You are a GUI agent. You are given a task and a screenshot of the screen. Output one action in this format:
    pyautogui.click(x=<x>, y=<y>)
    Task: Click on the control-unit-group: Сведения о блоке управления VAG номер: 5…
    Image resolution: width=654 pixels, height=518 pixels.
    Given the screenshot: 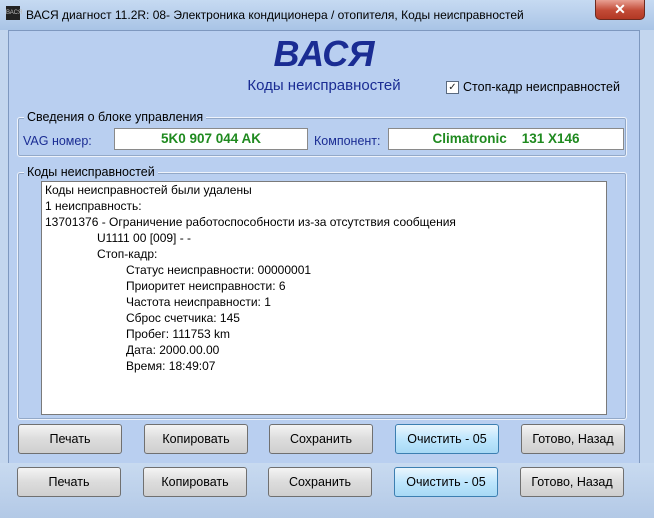 What is the action you would take?
    pyautogui.click(x=322, y=133)
    